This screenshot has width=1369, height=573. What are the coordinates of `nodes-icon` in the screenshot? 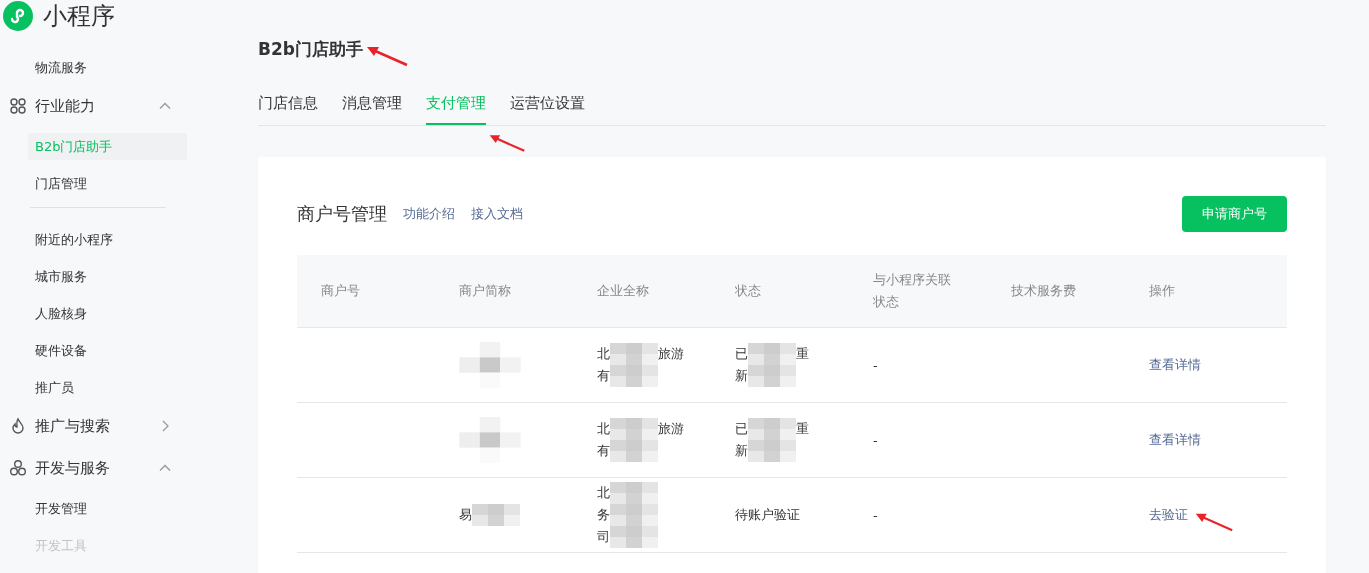 It's located at (18, 106).